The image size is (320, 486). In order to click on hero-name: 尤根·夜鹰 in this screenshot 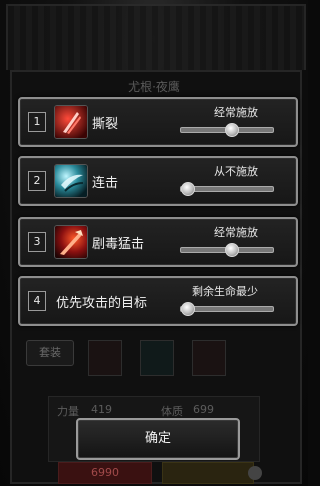, I will do `click(154, 87)`.